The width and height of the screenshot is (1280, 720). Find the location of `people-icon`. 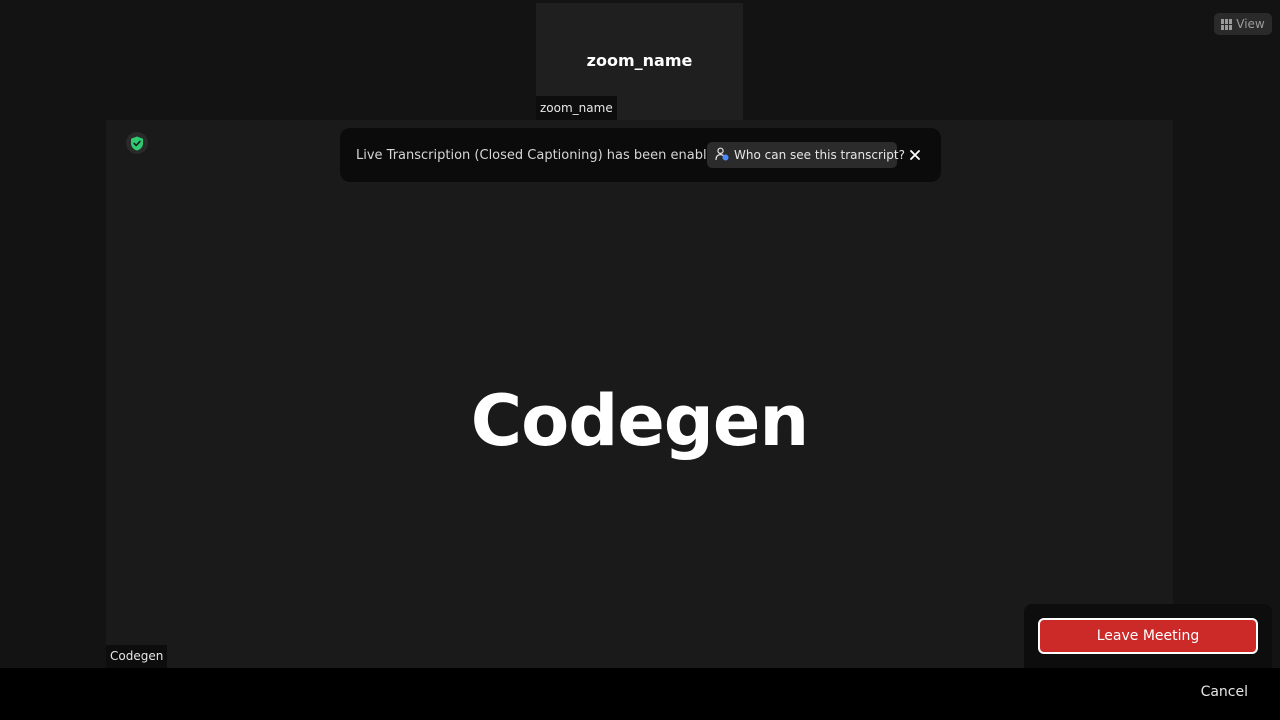

people-icon is located at coordinates (722, 155).